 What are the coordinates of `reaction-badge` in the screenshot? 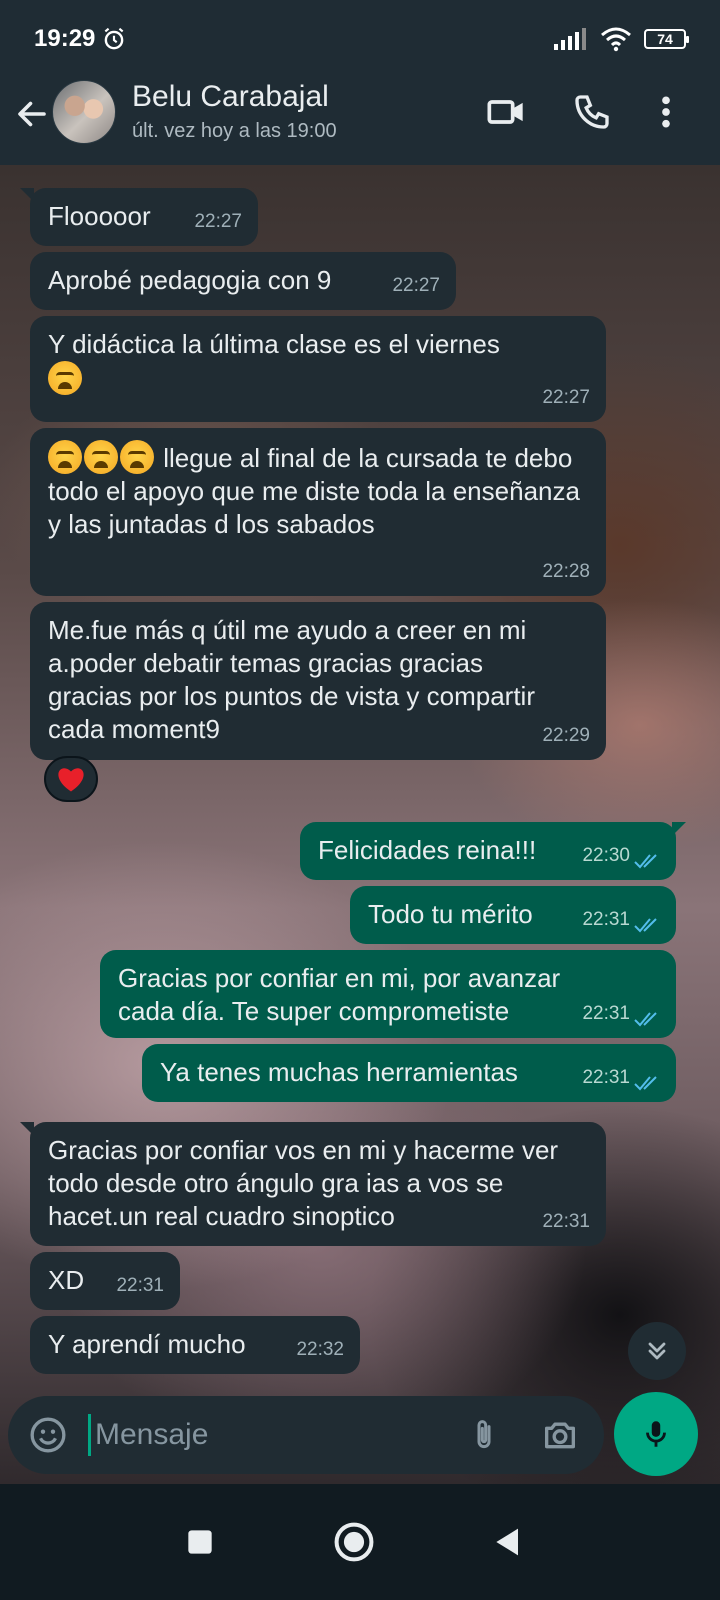 It's located at (71, 779).